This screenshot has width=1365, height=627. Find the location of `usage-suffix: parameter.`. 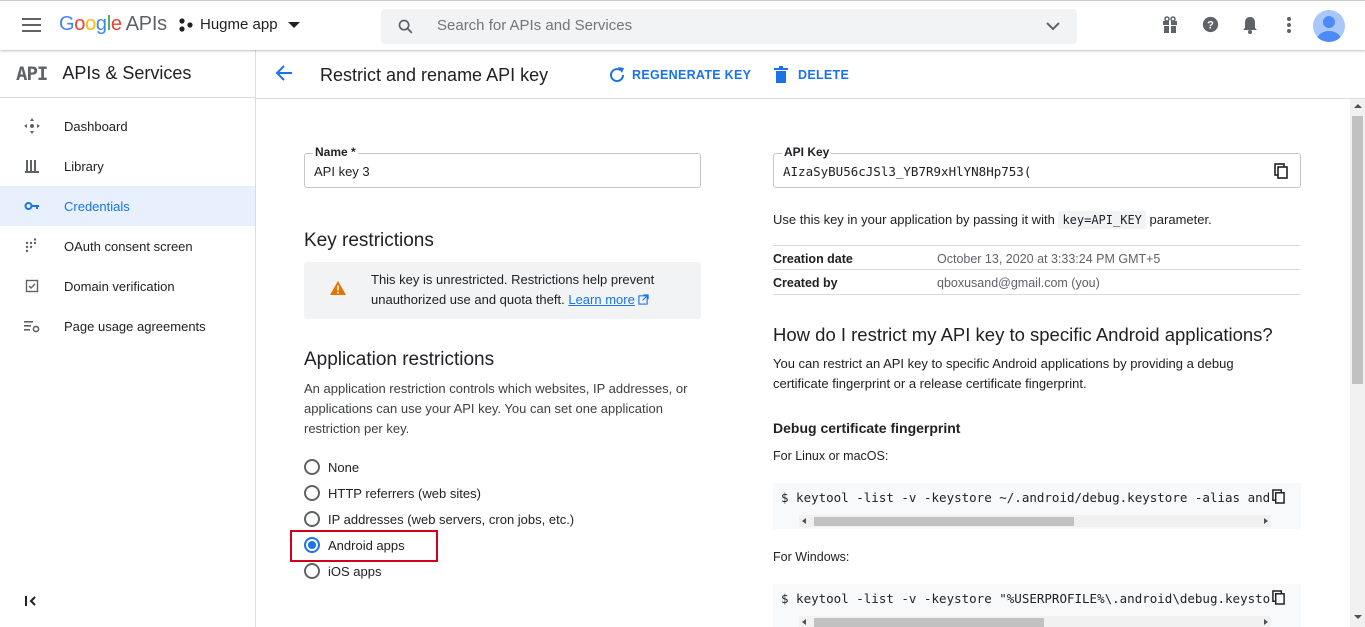

usage-suffix: parameter. is located at coordinates (1180, 219).